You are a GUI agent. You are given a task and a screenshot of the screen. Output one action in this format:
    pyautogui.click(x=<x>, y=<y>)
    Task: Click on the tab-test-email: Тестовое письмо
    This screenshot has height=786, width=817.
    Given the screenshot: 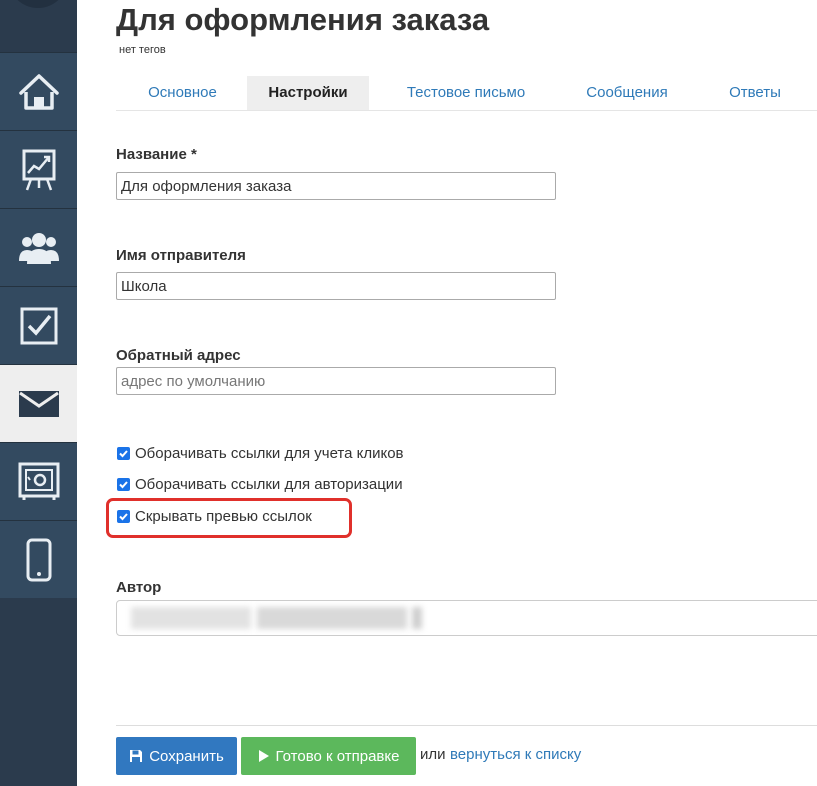 What is the action you would take?
    pyautogui.click(x=466, y=93)
    